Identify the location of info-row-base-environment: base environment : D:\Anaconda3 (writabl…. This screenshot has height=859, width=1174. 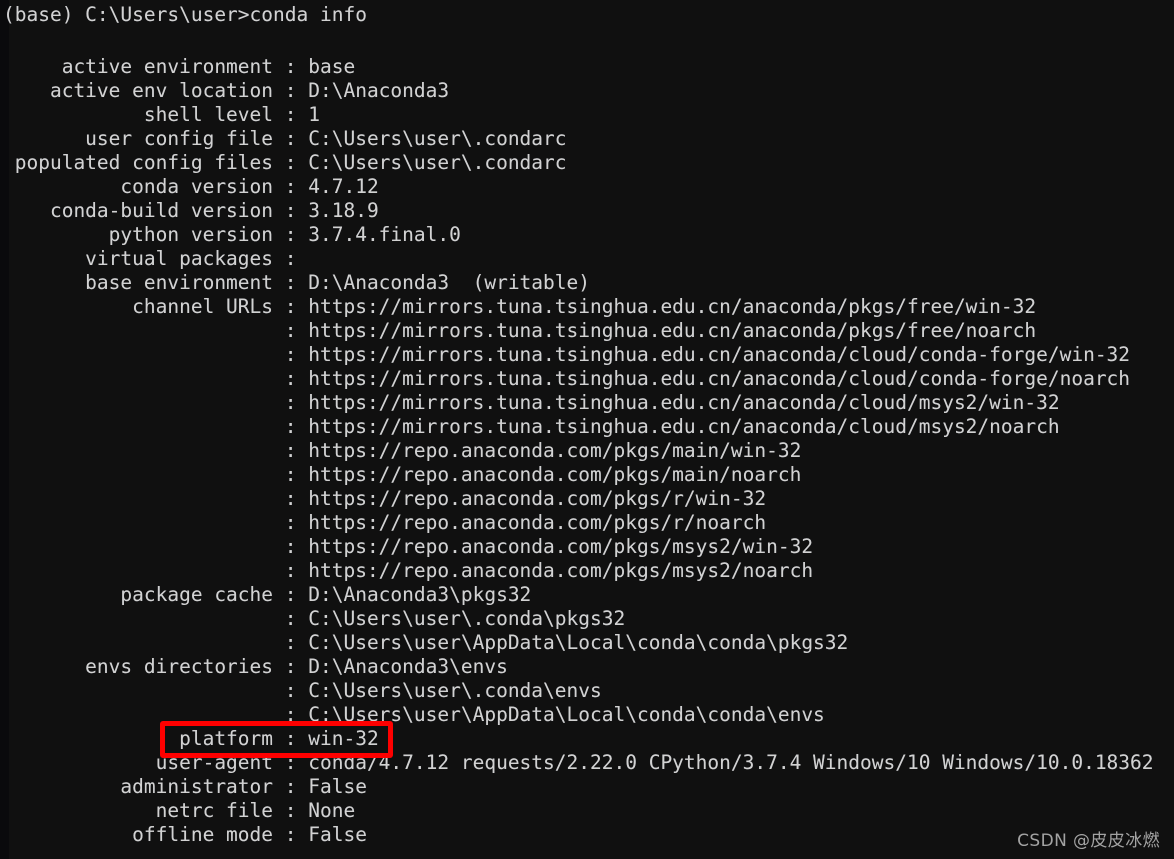
(296, 282).